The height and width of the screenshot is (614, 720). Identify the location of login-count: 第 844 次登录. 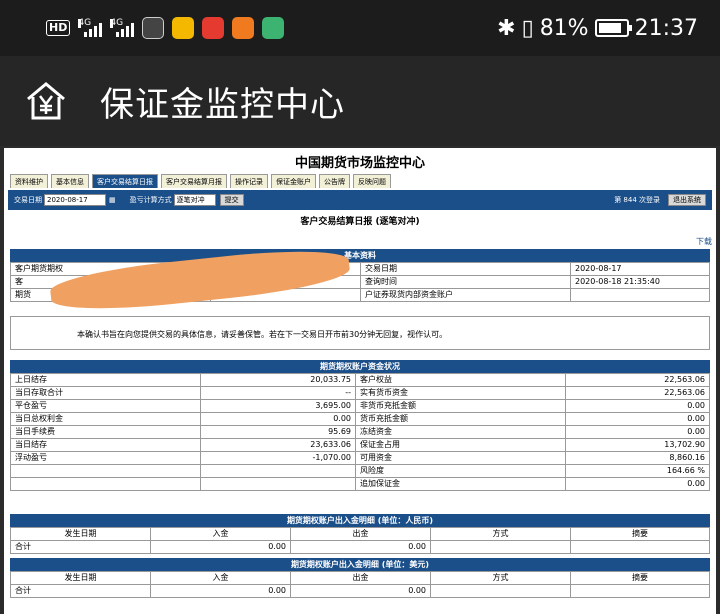
(637, 200).